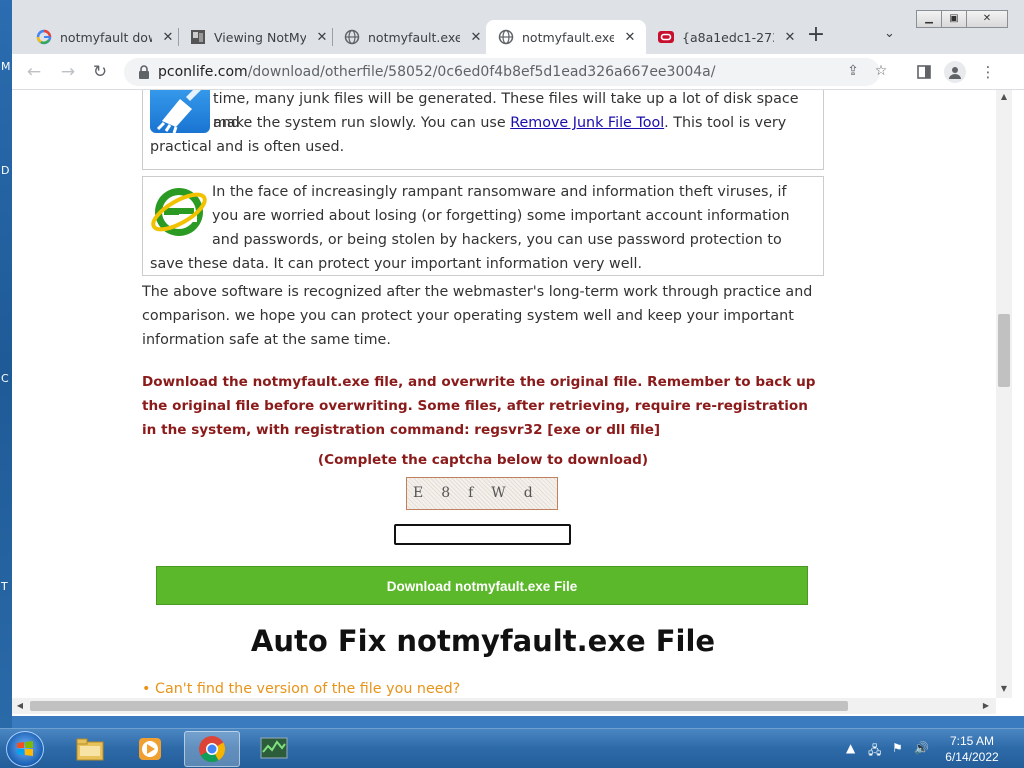 Image resolution: width=1024 pixels, height=768 pixels. What do you see at coordinates (482, 534) in the screenshot?
I see `captcha-input` at bounding box center [482, 534].